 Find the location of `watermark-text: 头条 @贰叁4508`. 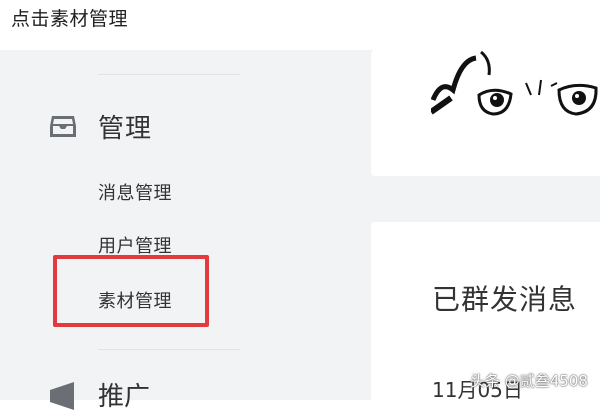

watermark-text: 头条 @贰叁4508 is located at coordinates (529, 381).